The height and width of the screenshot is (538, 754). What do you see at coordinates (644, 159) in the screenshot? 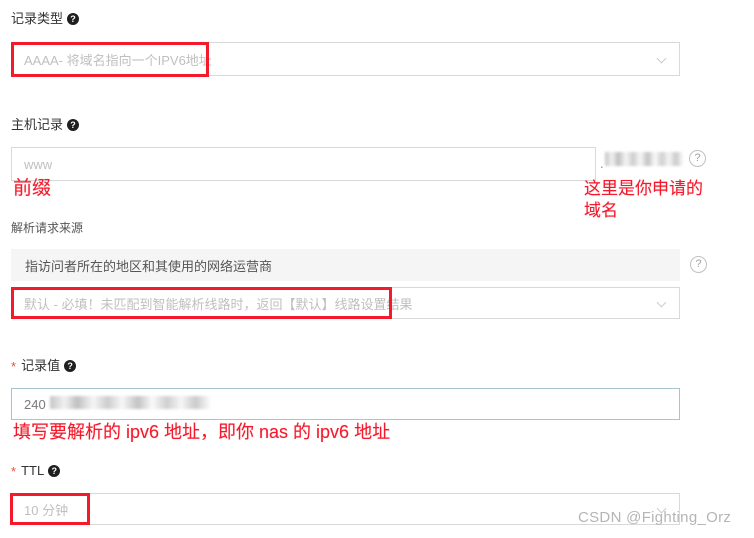
I see `redacted-domain-suffix` at bounding box center [644, 159].